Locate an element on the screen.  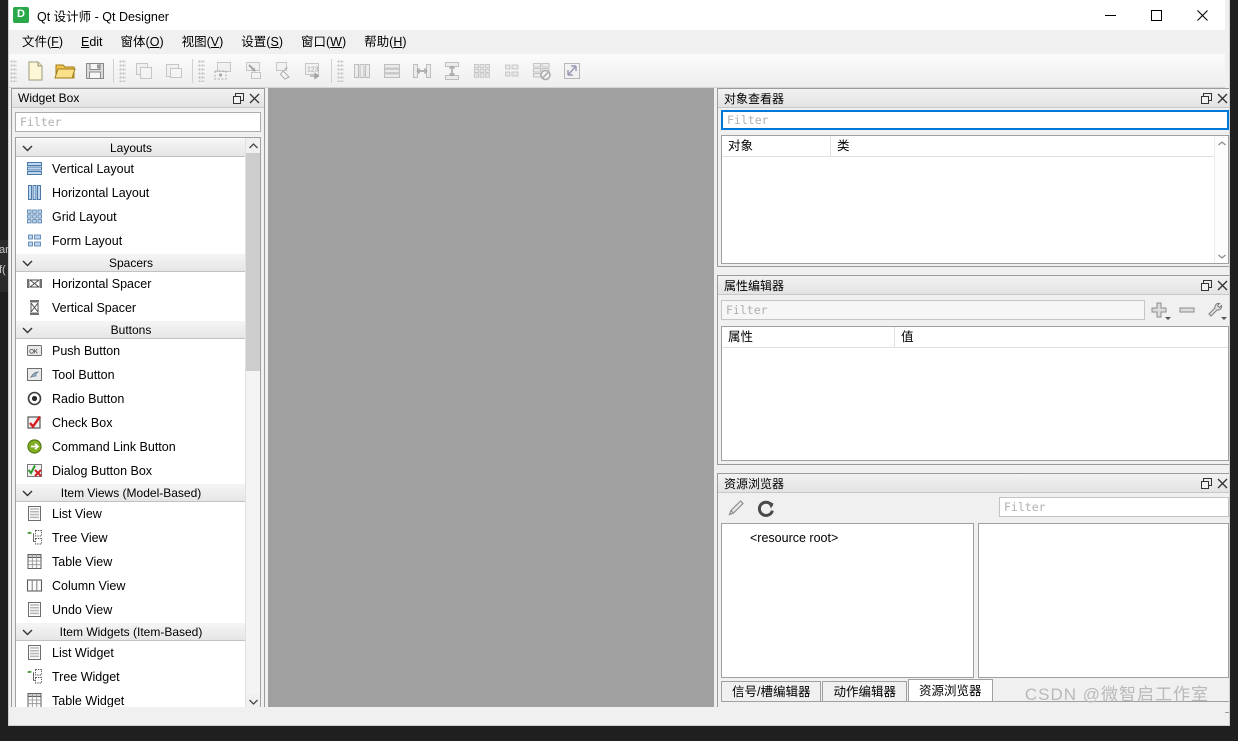
minimize-button is located at coordinates (1110, 15).